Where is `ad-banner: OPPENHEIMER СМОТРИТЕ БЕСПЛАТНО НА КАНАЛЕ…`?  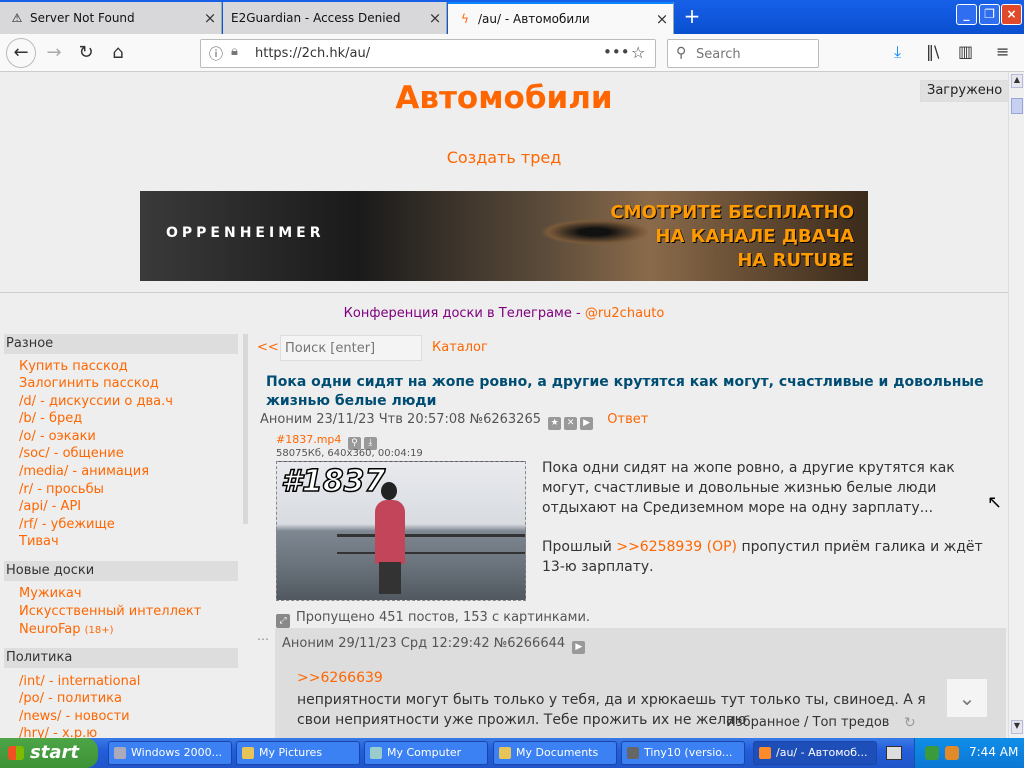 ad-banner: OPPENHEIMER СМОТРИТЕ БЕСПЛАТНО НА КАНАЛЕ… is located at coordinates (504, 236).